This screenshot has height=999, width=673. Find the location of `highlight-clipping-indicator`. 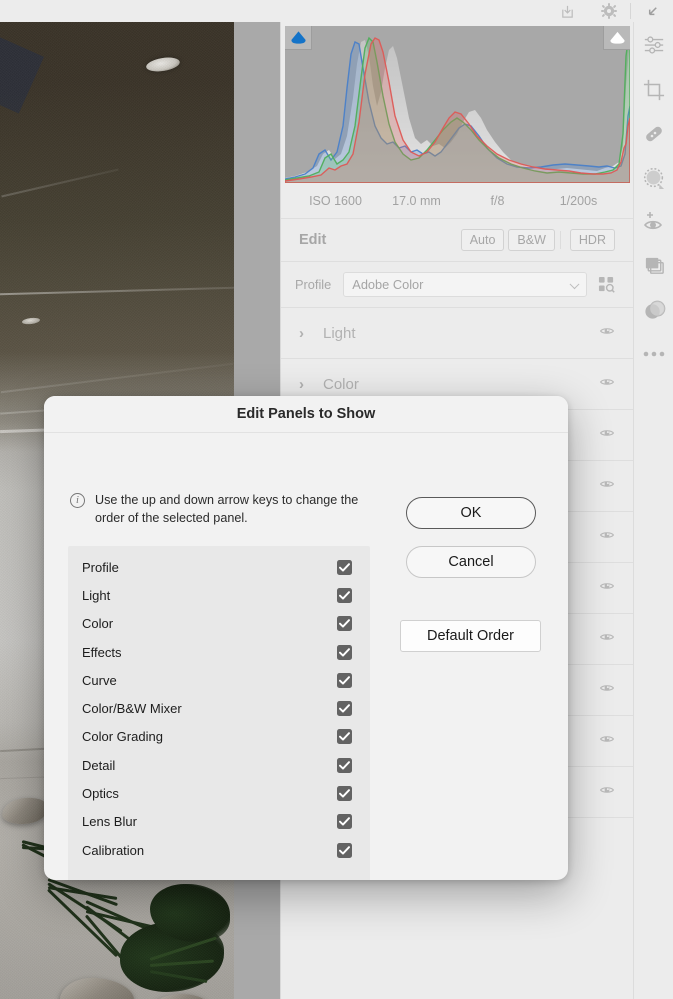

highlight-clipping-indicator is located at coordinates (616, 38).